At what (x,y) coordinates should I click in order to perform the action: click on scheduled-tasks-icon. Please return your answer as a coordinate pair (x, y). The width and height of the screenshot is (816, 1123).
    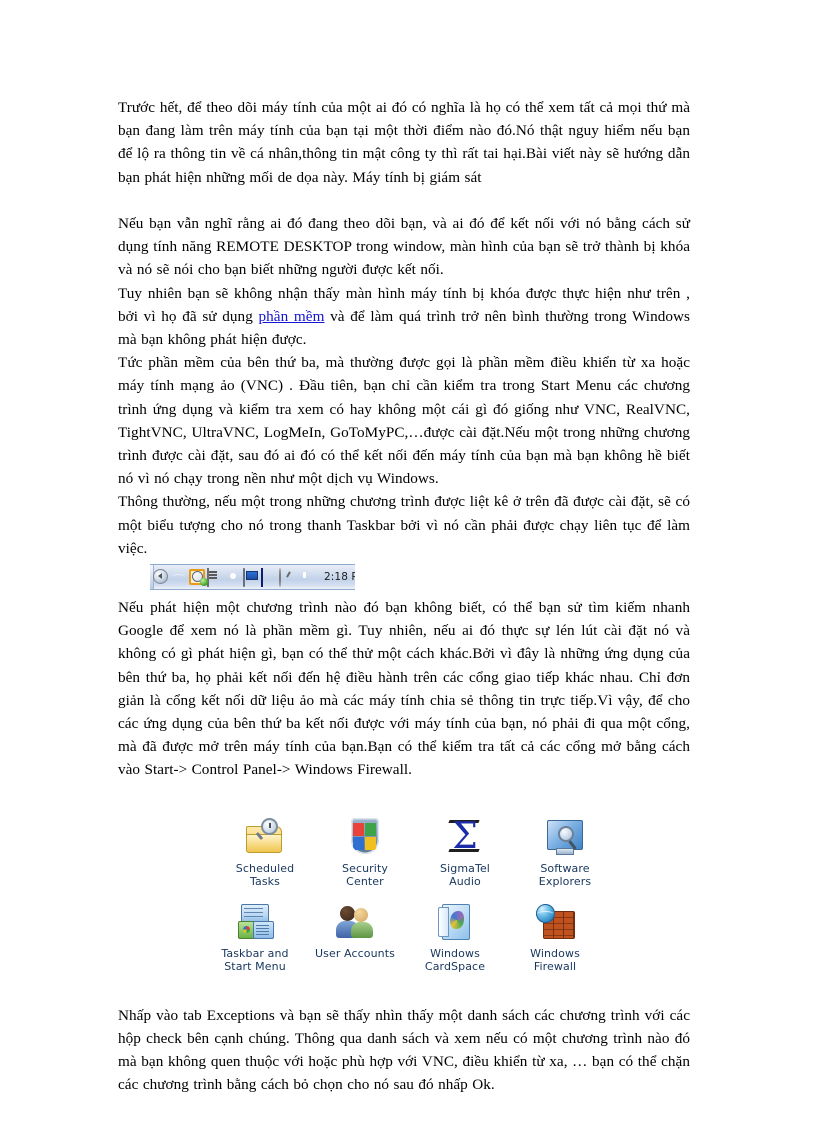
    Looking at the image, I should click on (265, 837).